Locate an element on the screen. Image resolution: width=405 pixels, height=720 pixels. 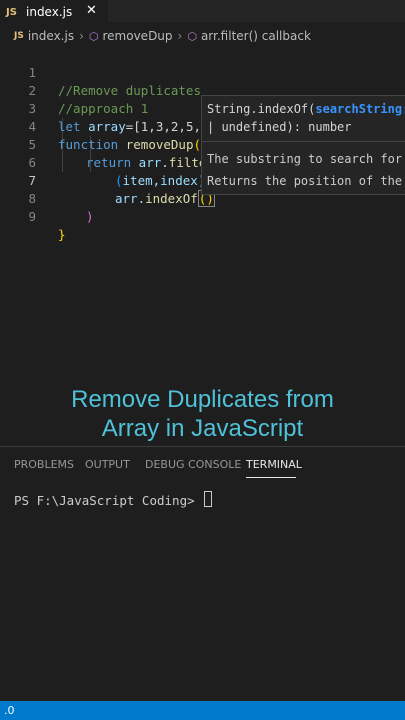
panel-tabs: PROBLEMS OUTPUT DEBUG CONSOLE TERMINAL is located at coordinates (202, 464).